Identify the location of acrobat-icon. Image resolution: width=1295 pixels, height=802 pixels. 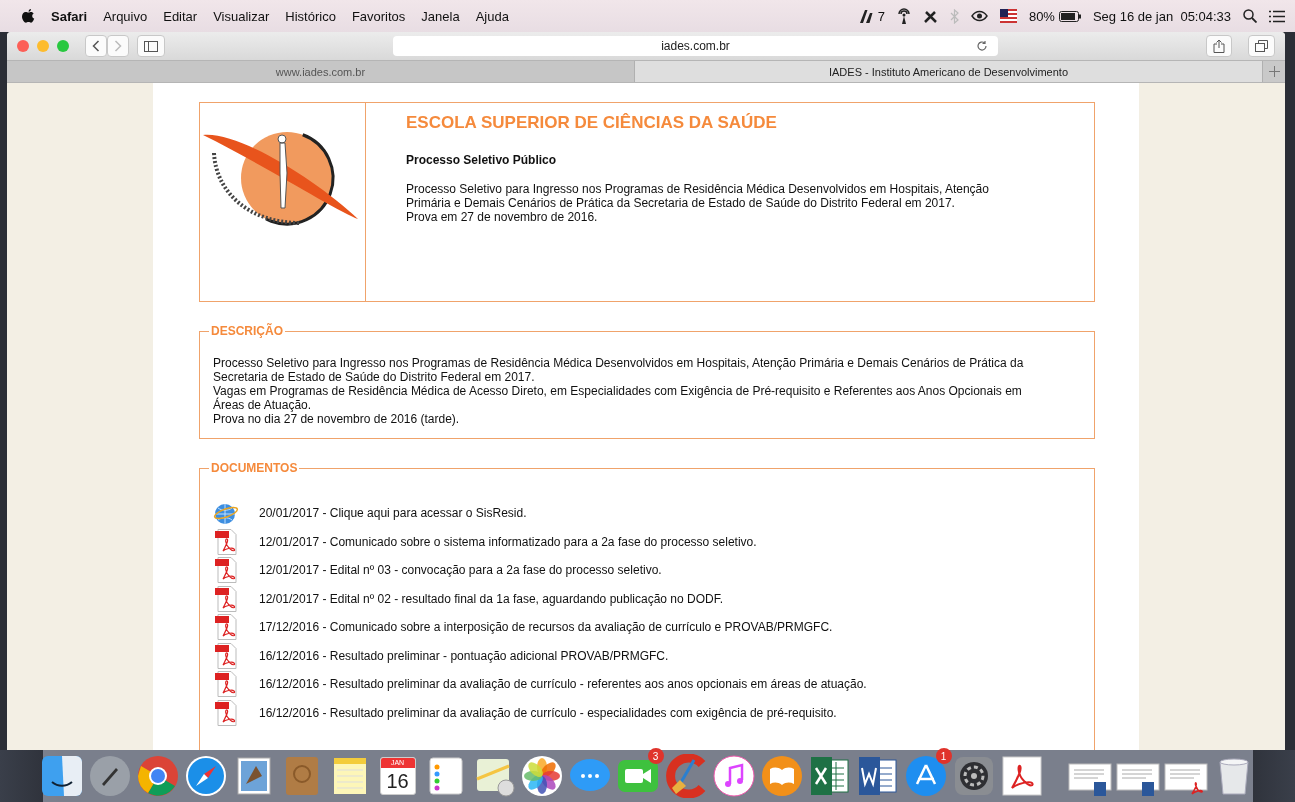
(1021, 776).